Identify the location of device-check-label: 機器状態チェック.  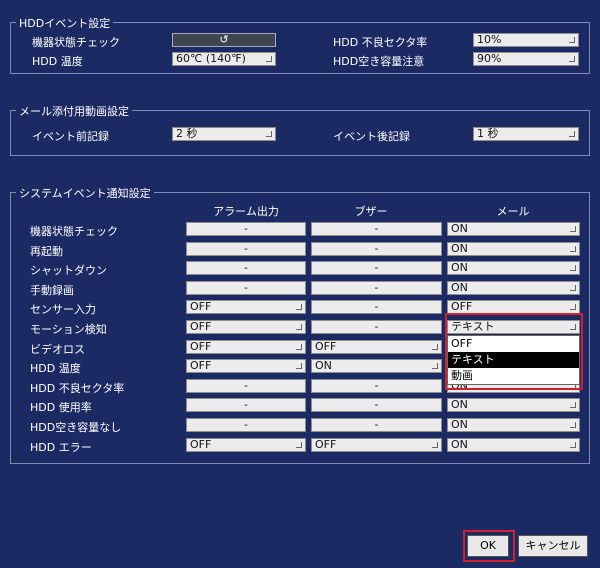
(76, 42).